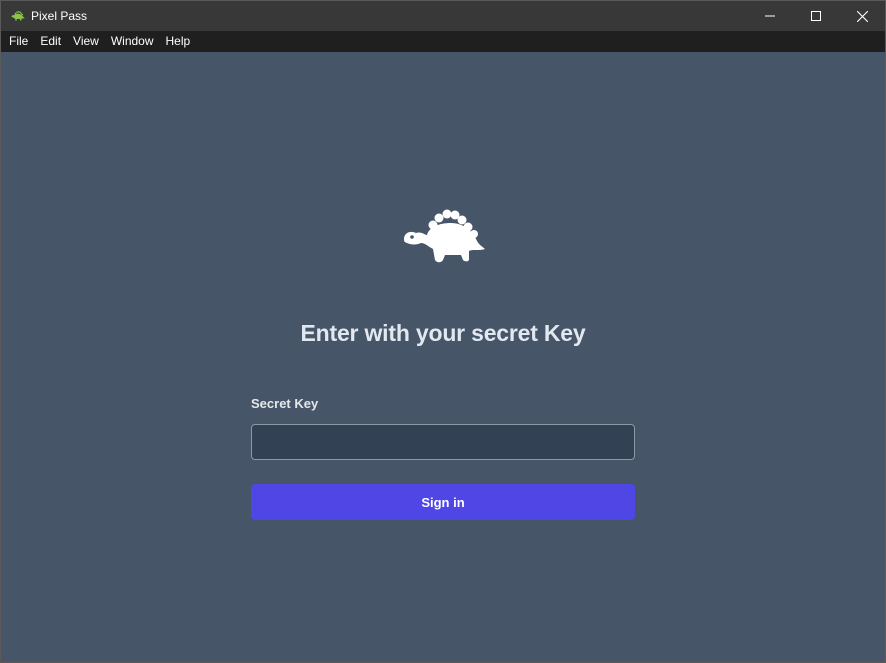  I want to click on page-title: Enter with your secret Key, so click(443, 333).